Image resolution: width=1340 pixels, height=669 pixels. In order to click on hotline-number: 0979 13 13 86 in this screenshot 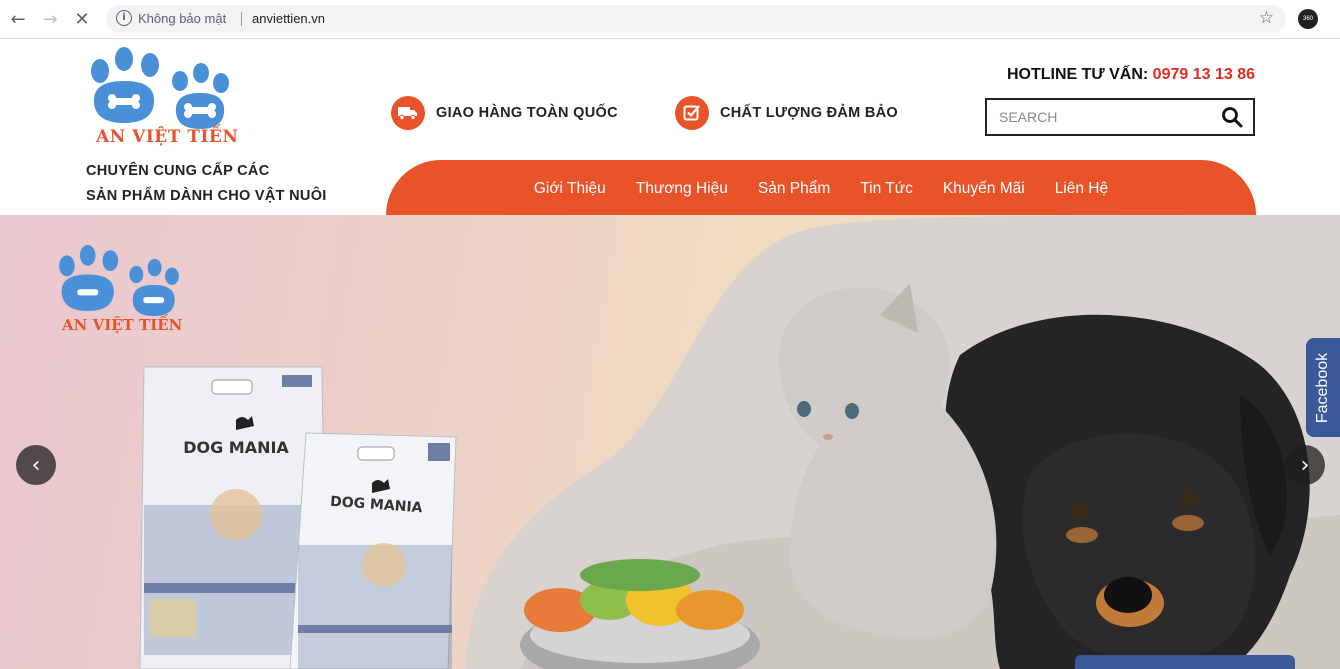, I will do `click(1204, 74)`.